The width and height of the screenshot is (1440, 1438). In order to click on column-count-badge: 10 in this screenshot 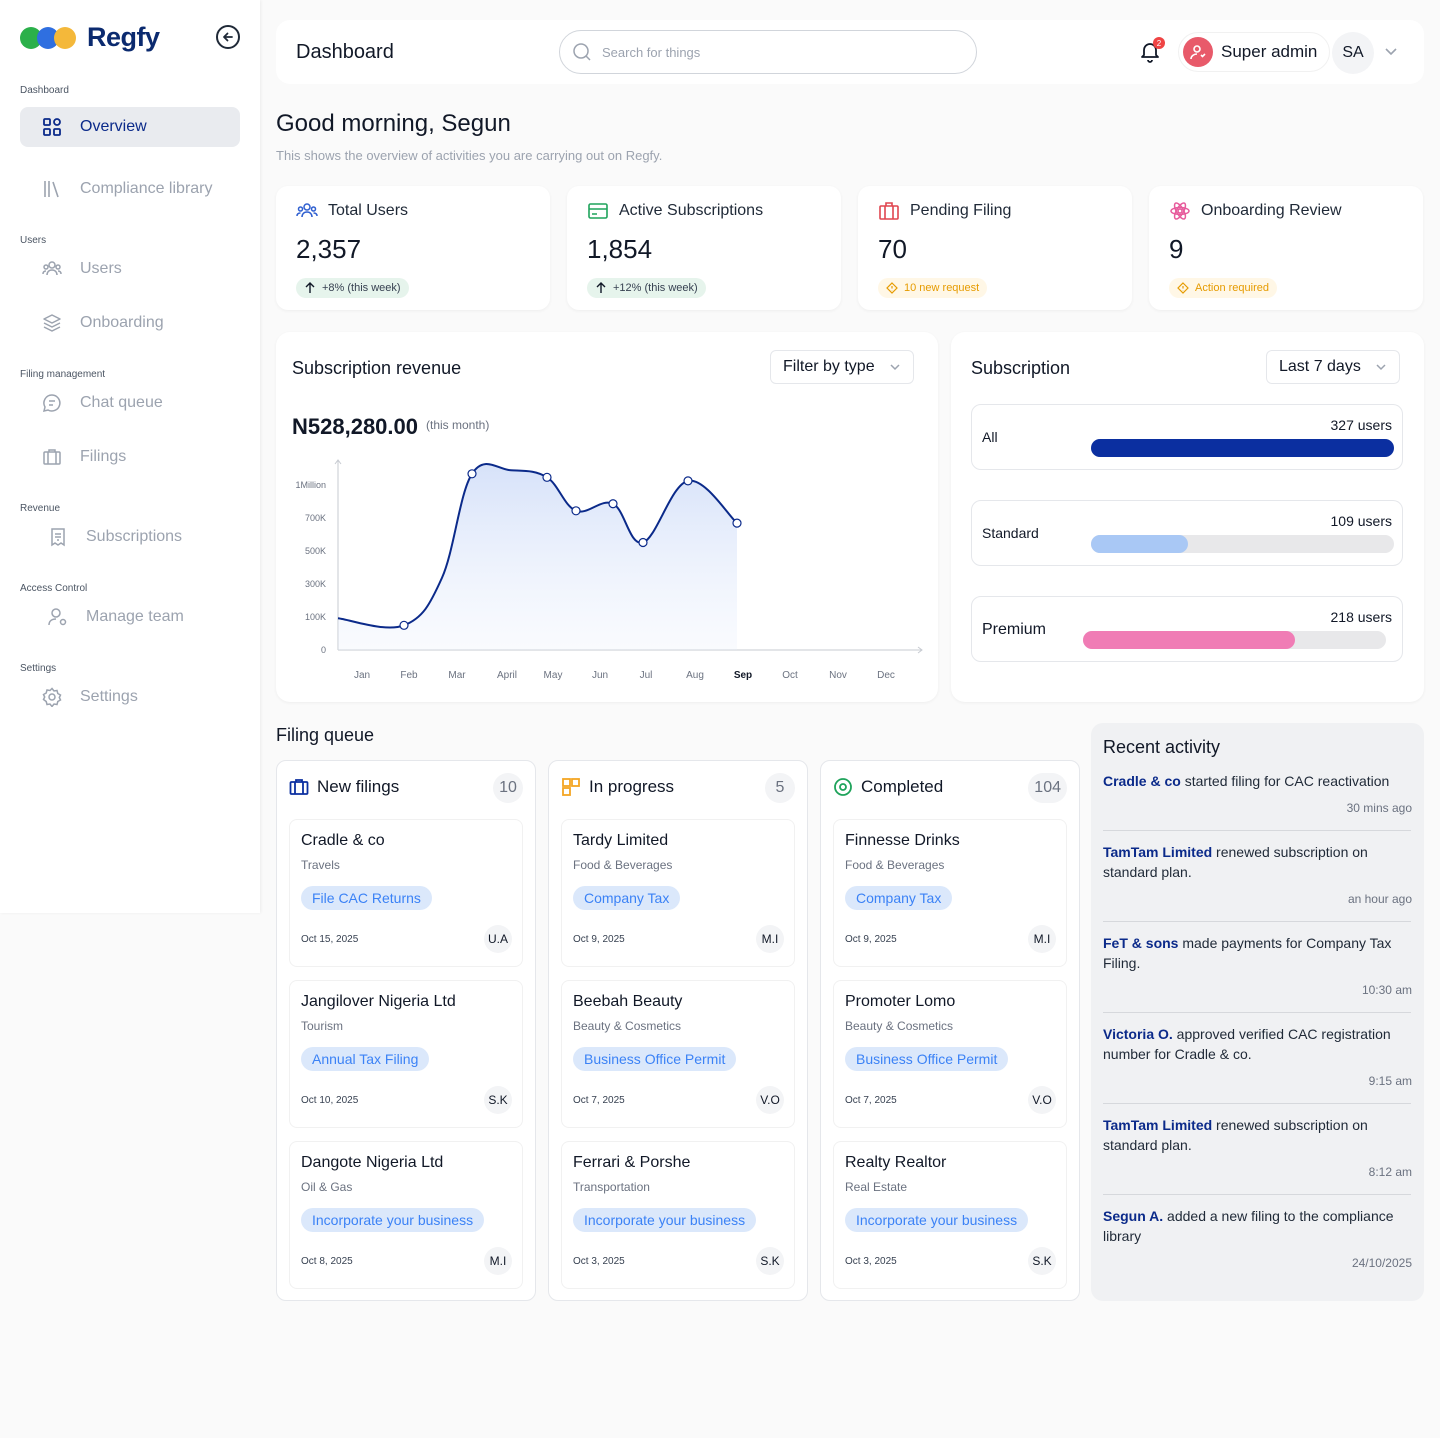, I will do `click(508, 788)`.